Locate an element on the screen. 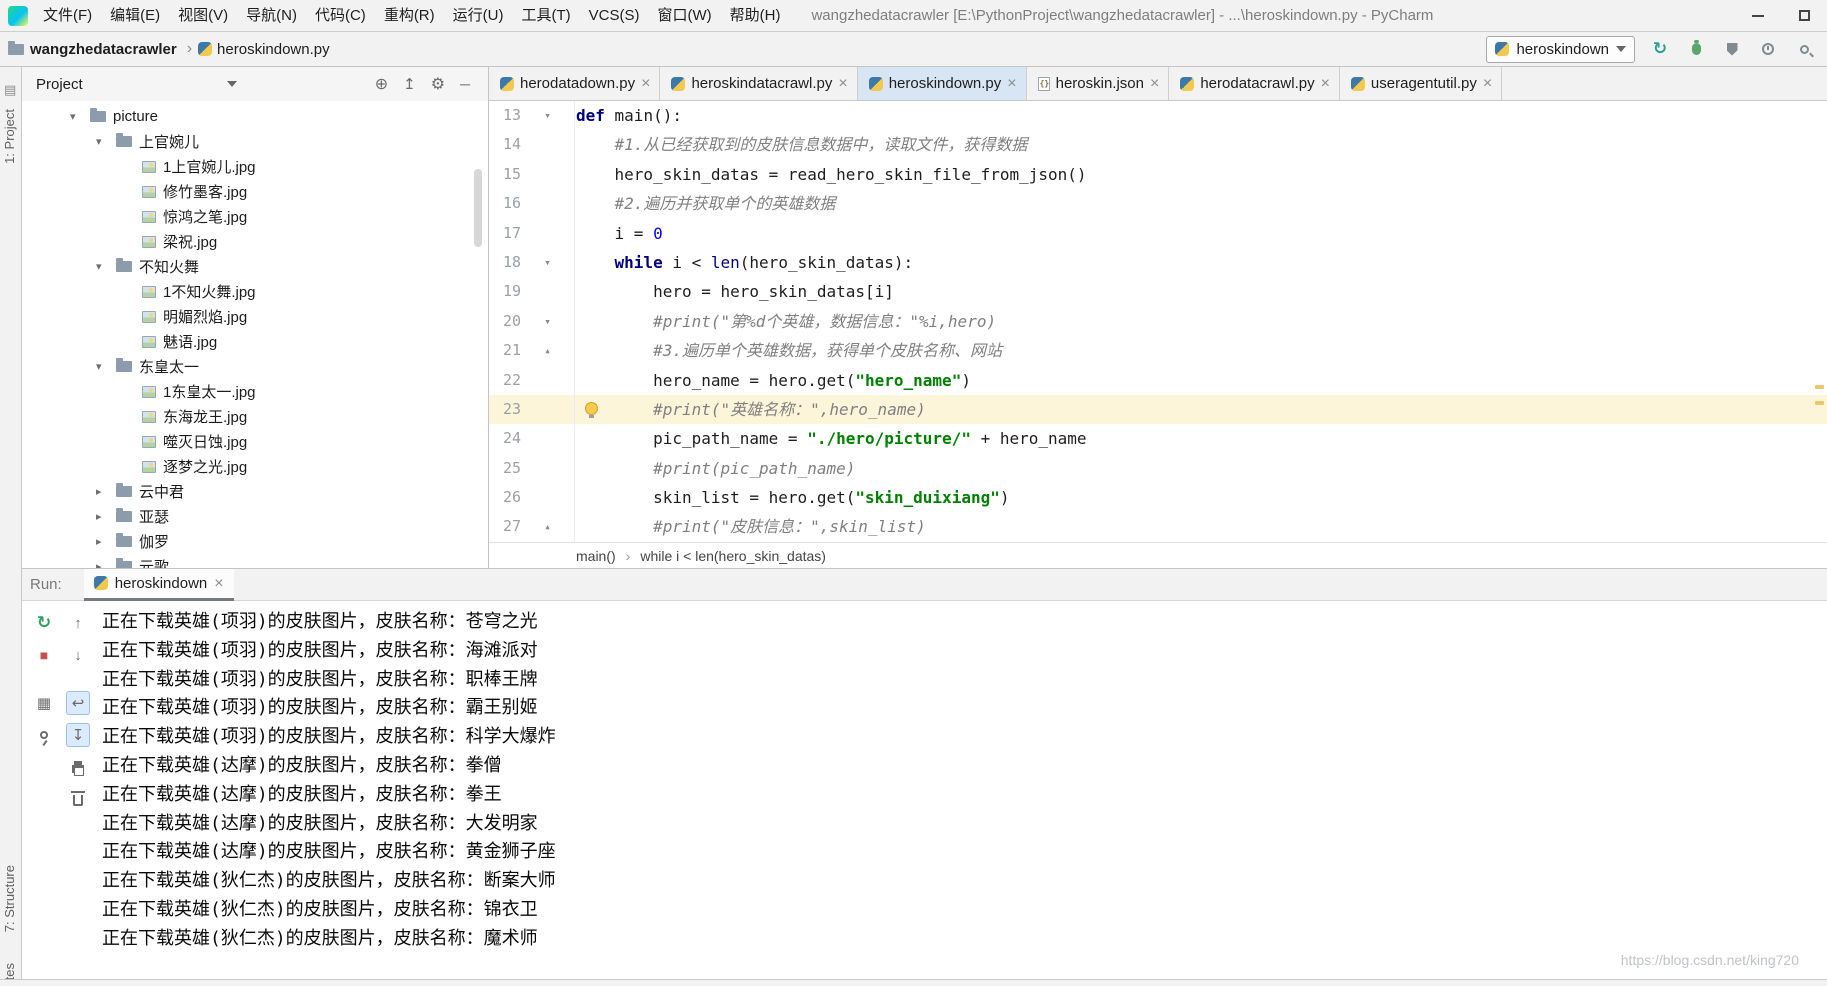  line-number: 22 is located at coordinates (505, 380).